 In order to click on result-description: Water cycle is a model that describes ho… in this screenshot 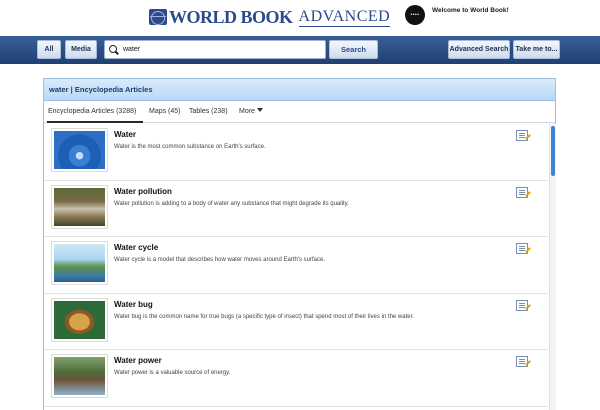, I will do `click(220, 260)`.